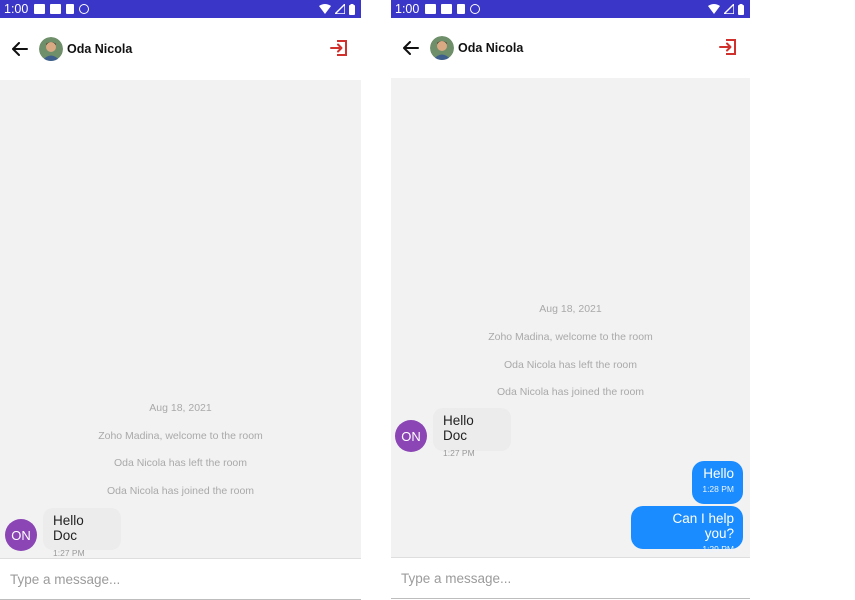 The height and width of the screenshot is (600, 855). Describe the element at coordinates (718, 489) in the screenshot. I see `message-time: 1:28 PM` at that location.